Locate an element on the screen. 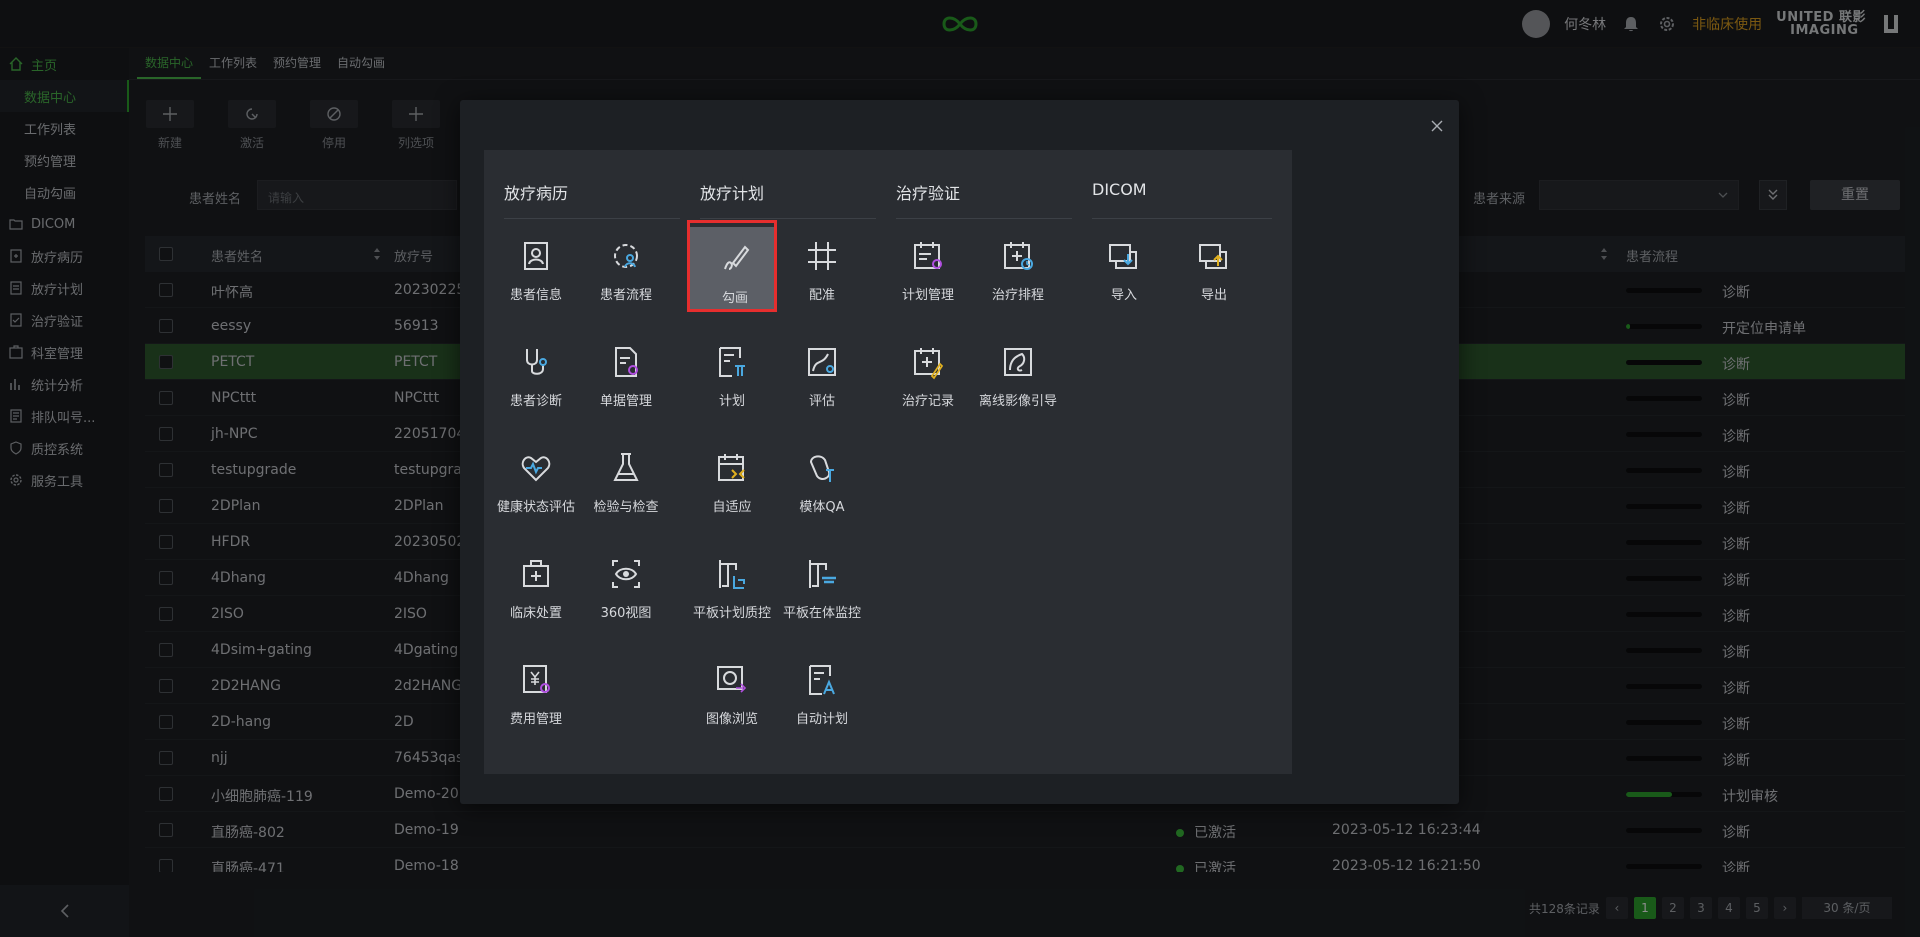 The width and height of the screenshot is (1920, 937). evaluate-chart-icon is located at coordinates (822, 362).